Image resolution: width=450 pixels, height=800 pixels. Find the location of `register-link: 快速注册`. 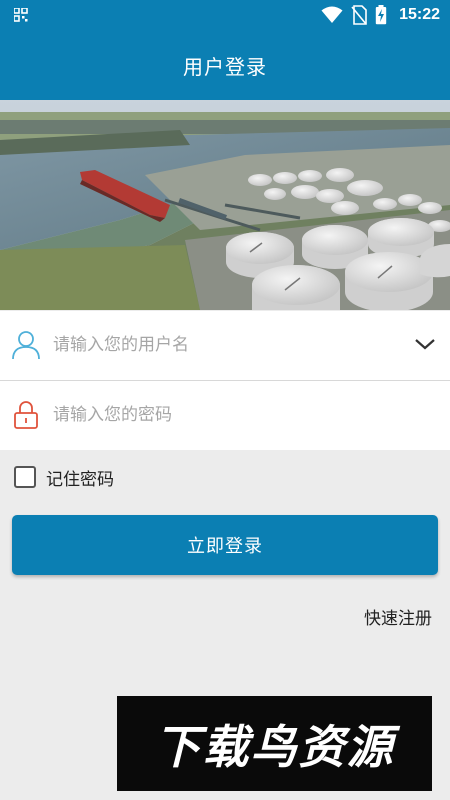

register-link: 快速注册 is located at coordinates (398, 616).